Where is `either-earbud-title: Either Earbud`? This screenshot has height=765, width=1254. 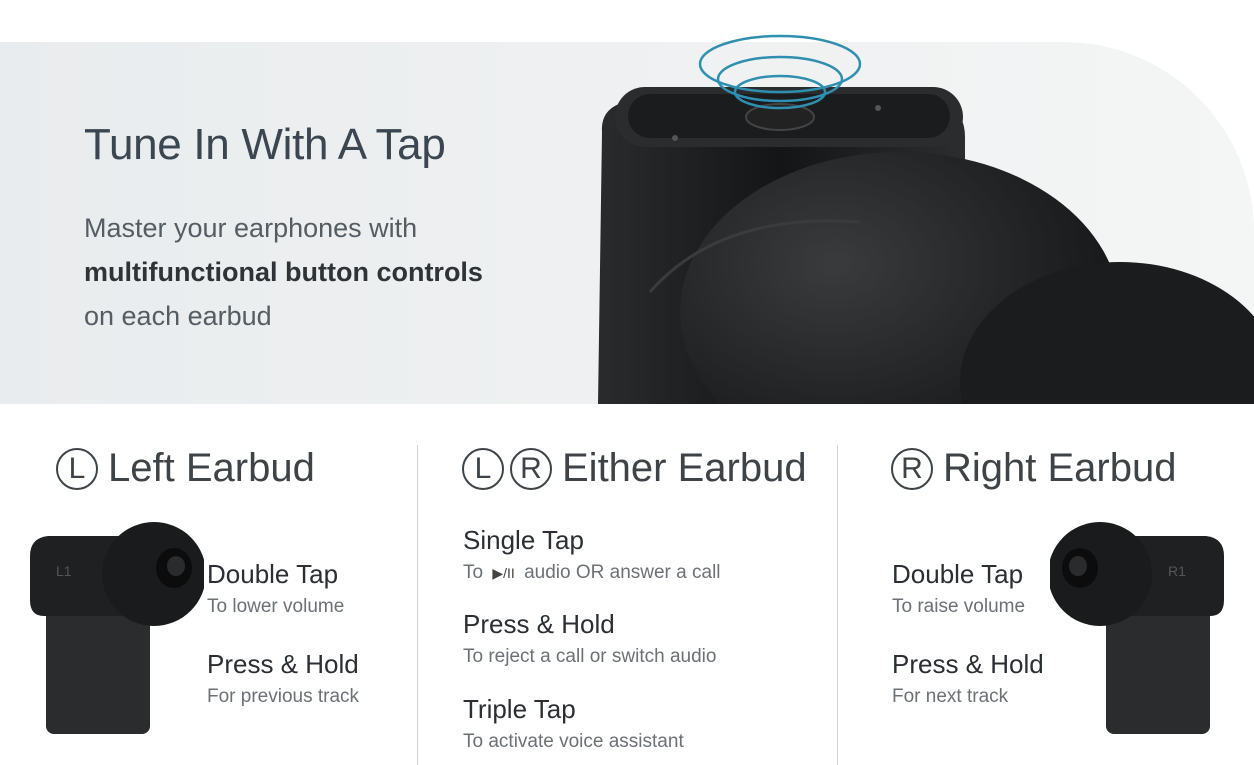
either-earbud-title: Either Earbud is located at coordinates (684, 468).